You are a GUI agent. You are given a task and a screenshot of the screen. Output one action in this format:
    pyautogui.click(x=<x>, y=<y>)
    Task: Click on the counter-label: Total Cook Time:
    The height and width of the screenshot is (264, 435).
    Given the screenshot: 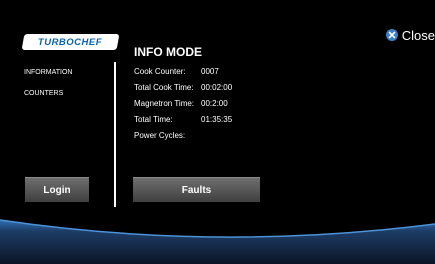 What is the action you would take?
    pyautogui.click(x=164, y=87)
    